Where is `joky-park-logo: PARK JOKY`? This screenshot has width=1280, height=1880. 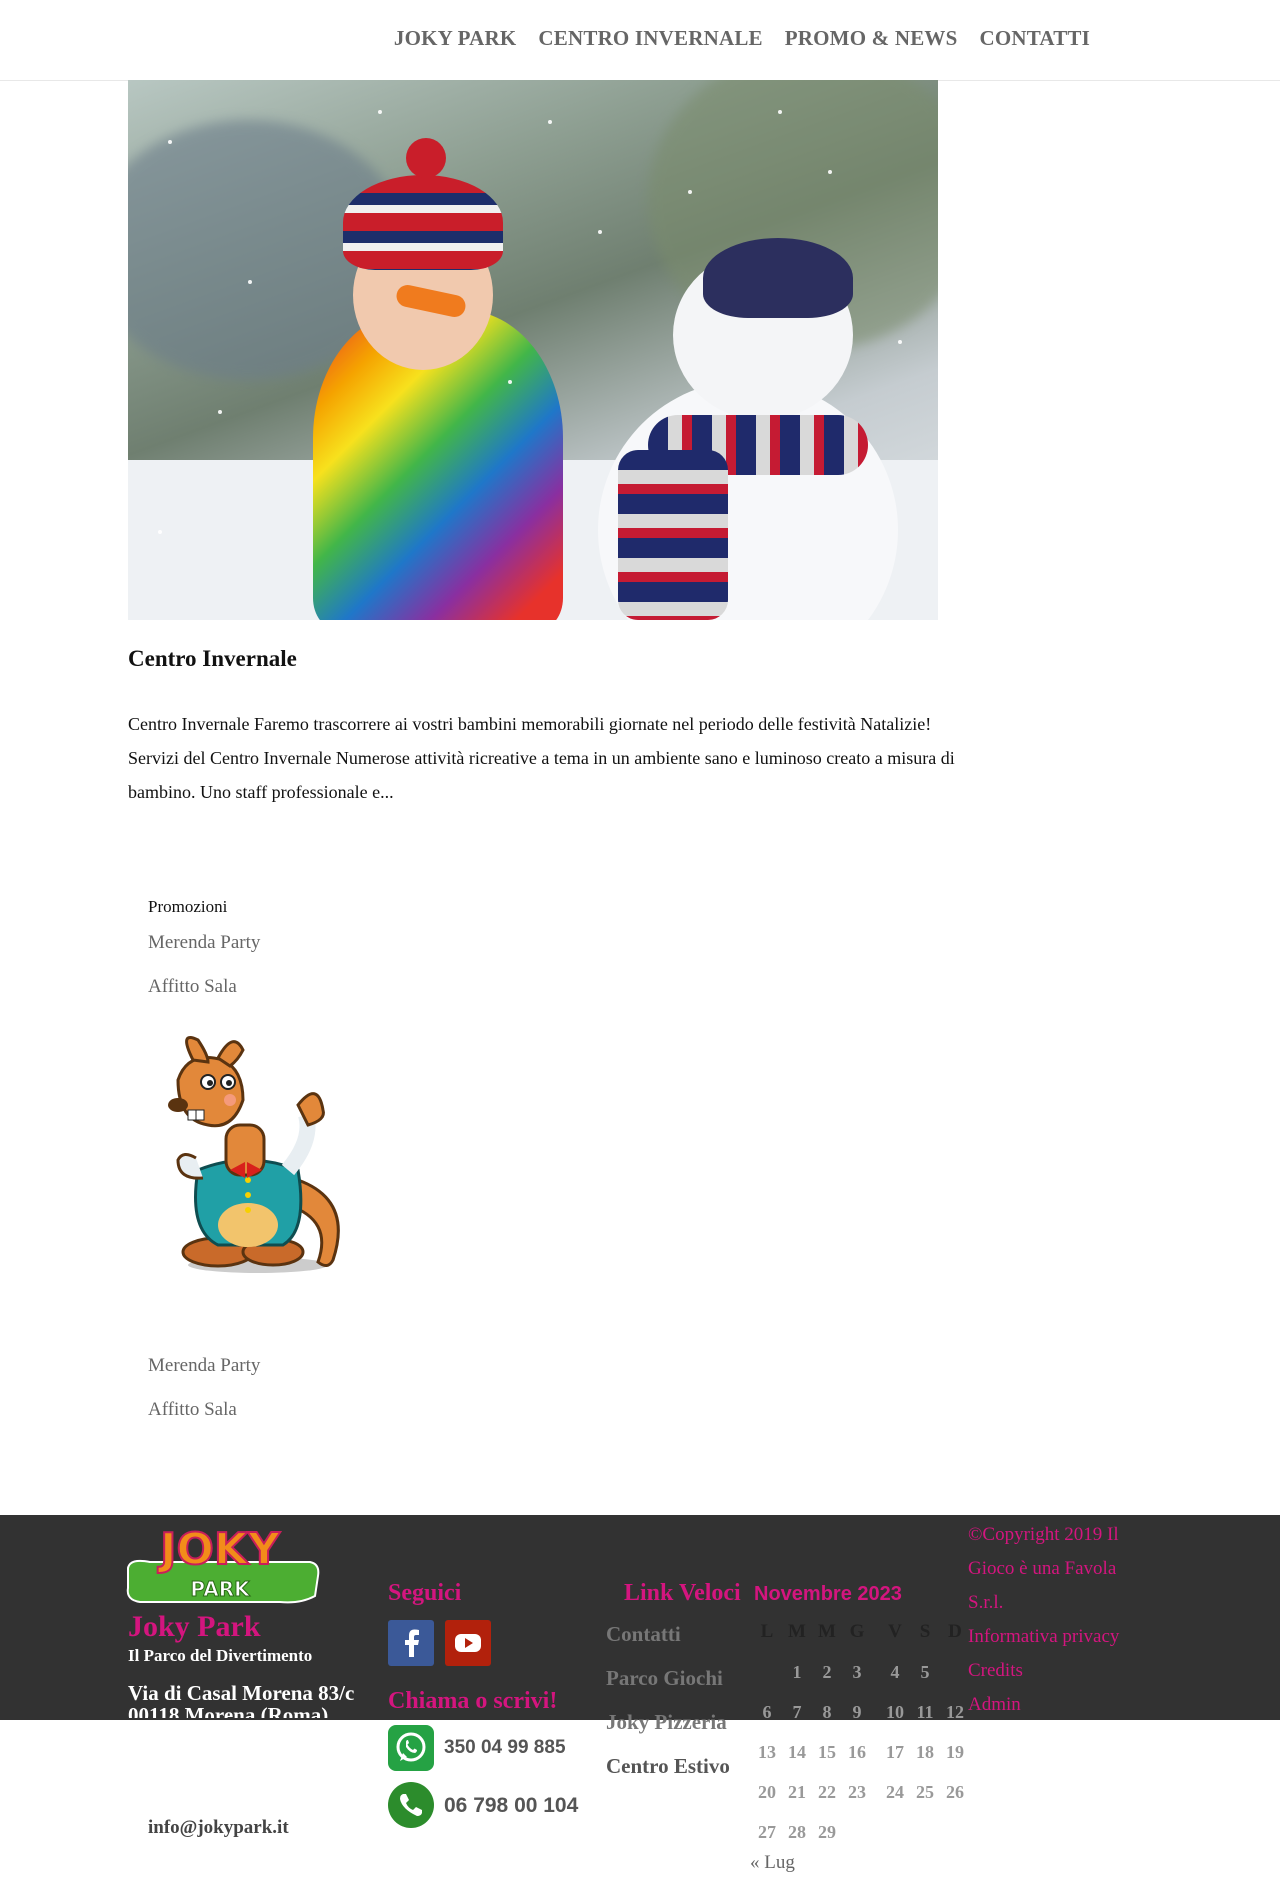 joky-park-logo: PARK JOKY is located at coordinates (225, 1561).